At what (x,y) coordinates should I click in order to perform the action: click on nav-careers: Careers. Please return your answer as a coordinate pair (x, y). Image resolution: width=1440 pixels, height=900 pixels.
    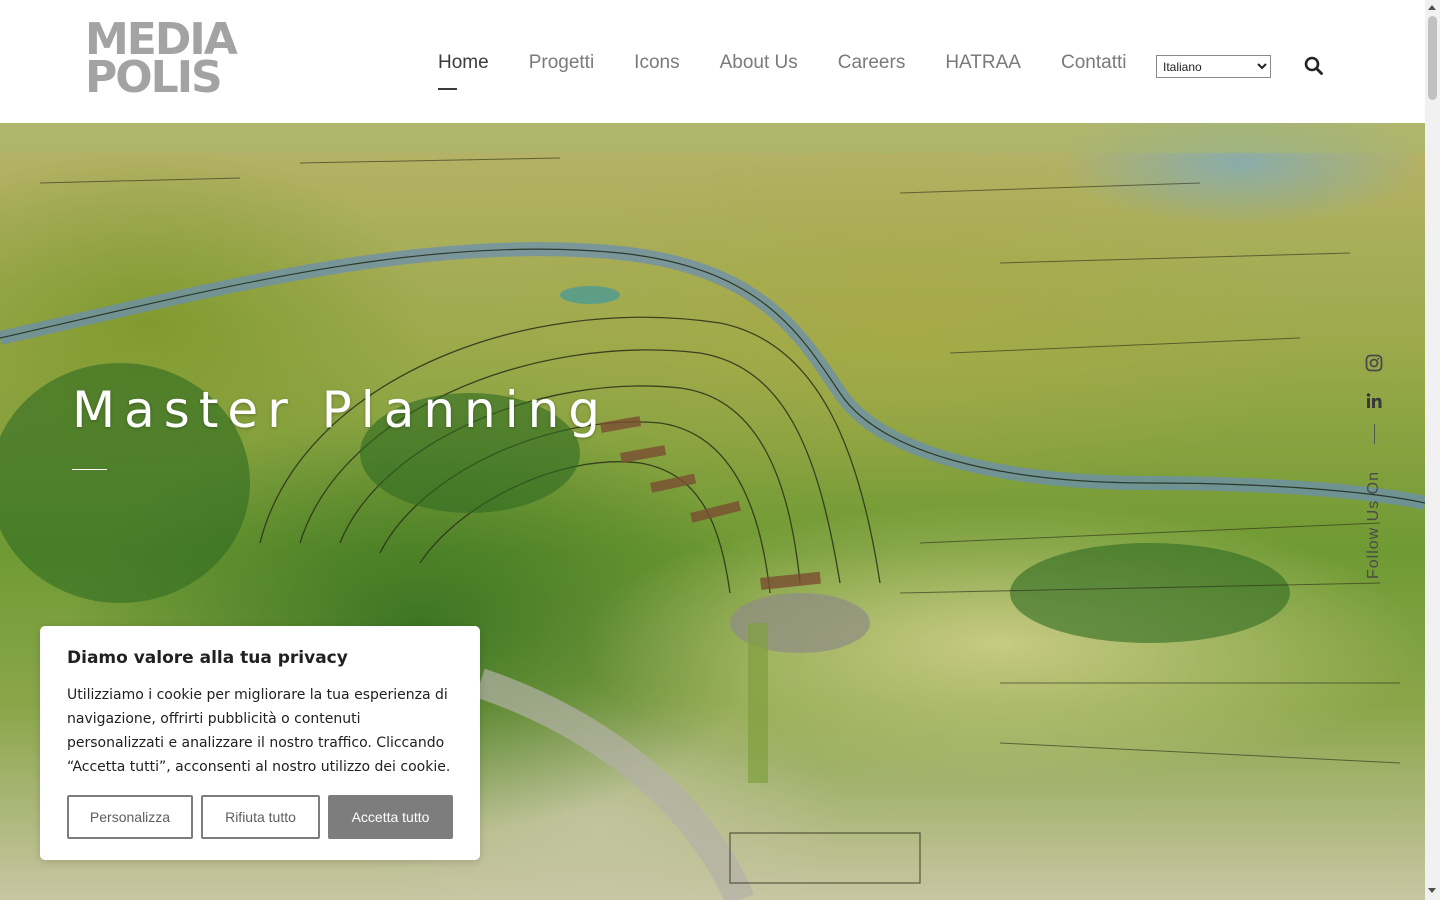
    Looking at the image, I should click on (872, 67).